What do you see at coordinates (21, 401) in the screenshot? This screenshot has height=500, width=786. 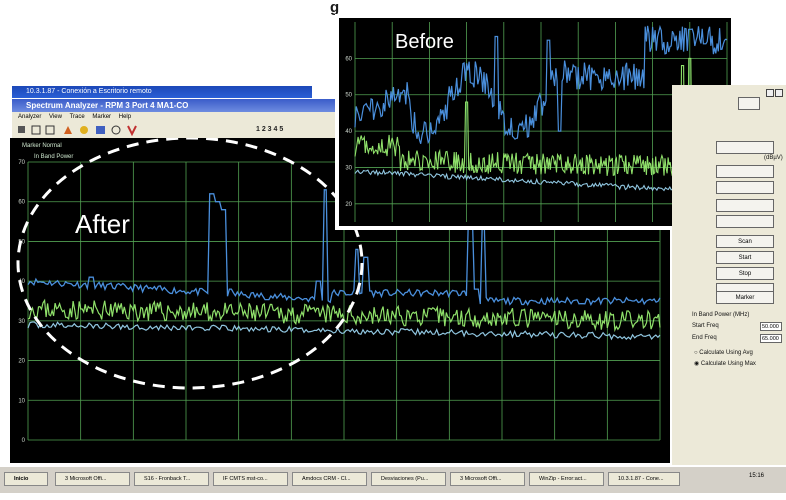 I see `after-y-tick-label: 10` at bounding box center [21, 401].